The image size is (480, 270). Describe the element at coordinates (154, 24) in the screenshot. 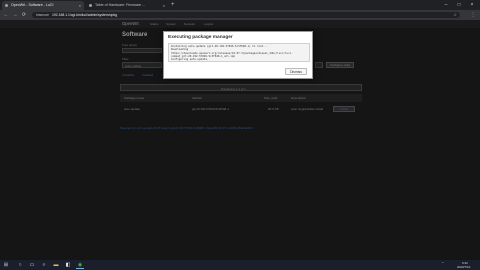

I see `menu-status: Status` at that location.